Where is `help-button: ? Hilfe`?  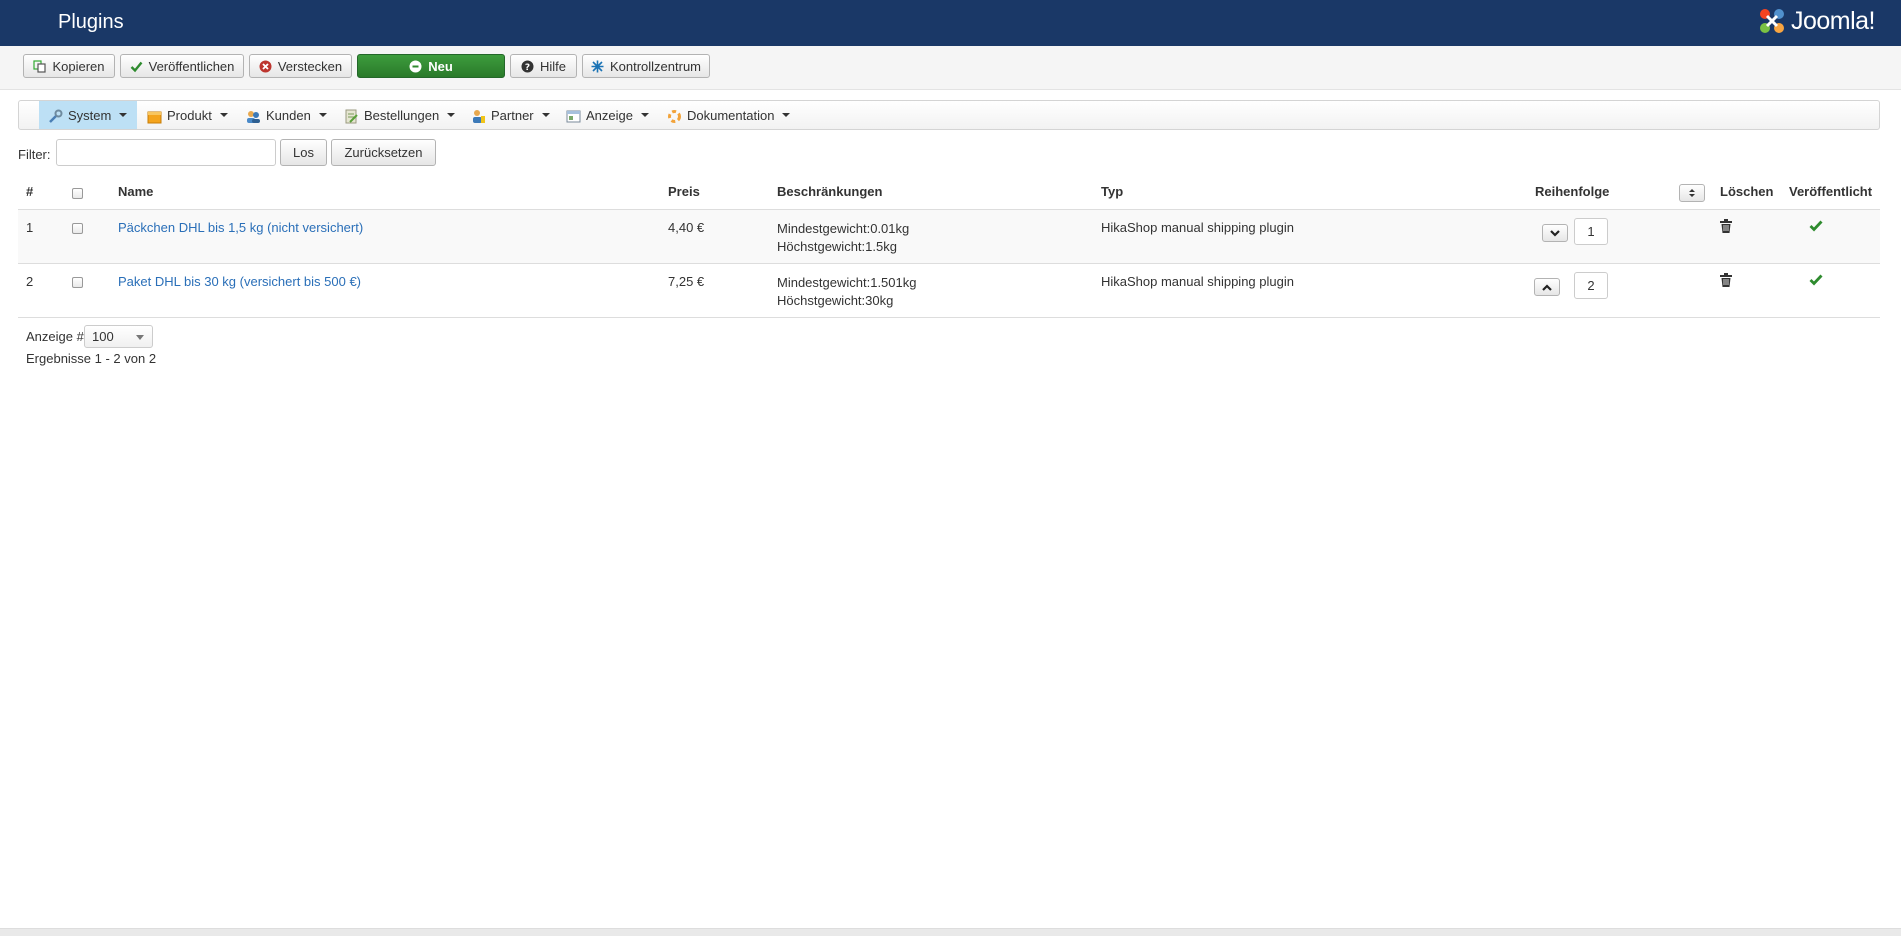 help-button: ? Hilfe is located at coordinates (543, 66).